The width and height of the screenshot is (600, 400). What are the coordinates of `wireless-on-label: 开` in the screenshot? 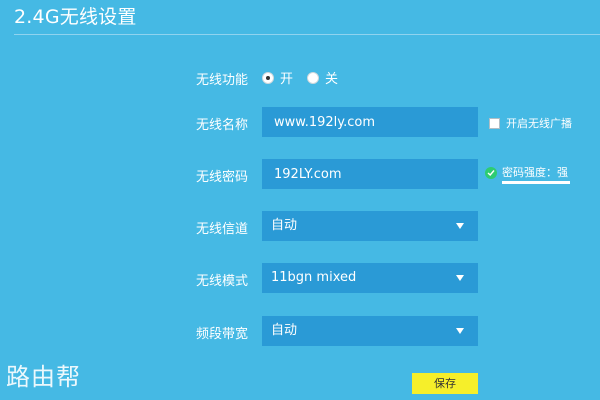 It's located at (287, 79).